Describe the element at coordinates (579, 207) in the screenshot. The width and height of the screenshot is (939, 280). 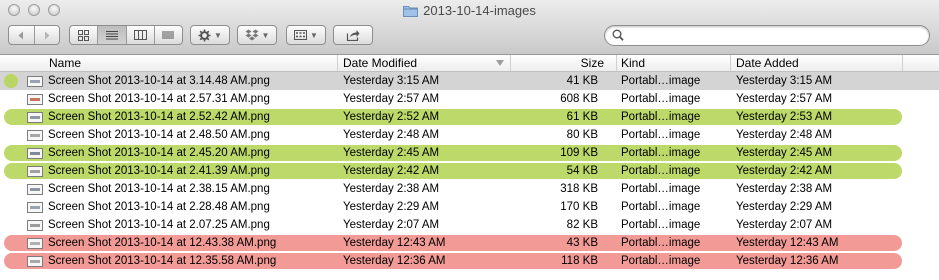
I see `file-size: 170 KB` at that location.